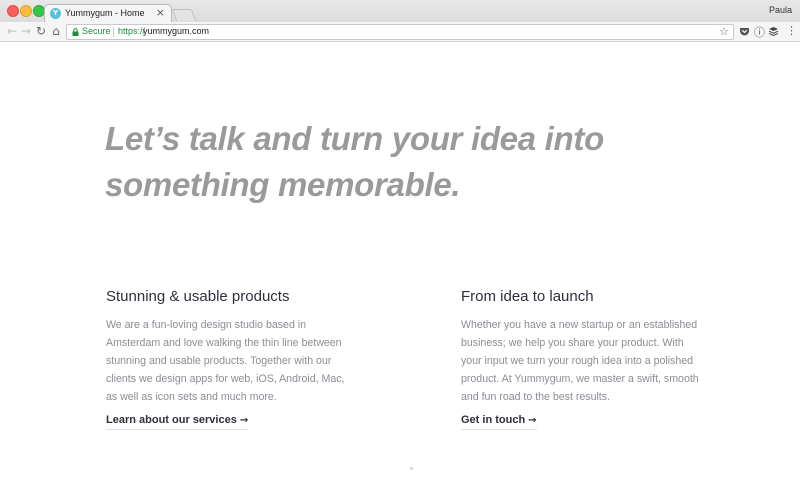  What do you see at coordinates (55, 13) in the screenshot?
I see `yummygum-favicon-icon: Y` at bounding box center [55, 13].